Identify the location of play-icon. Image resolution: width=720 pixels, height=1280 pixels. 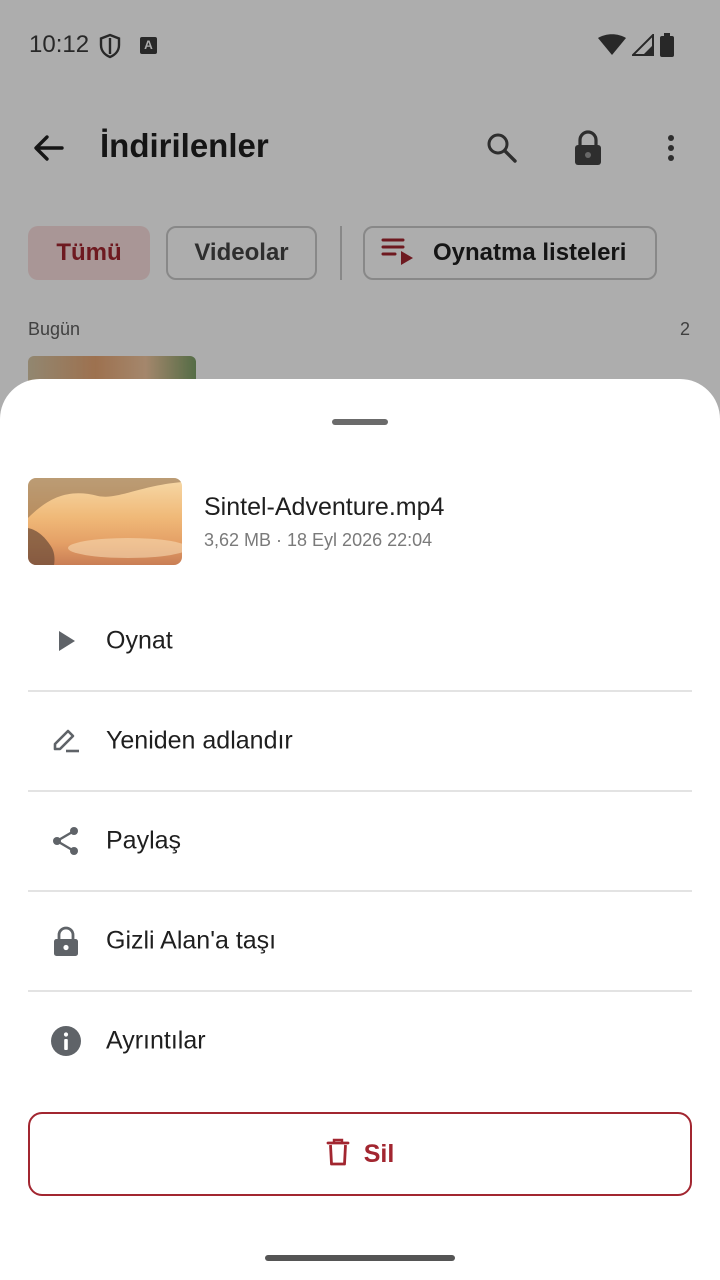
(66, 641).